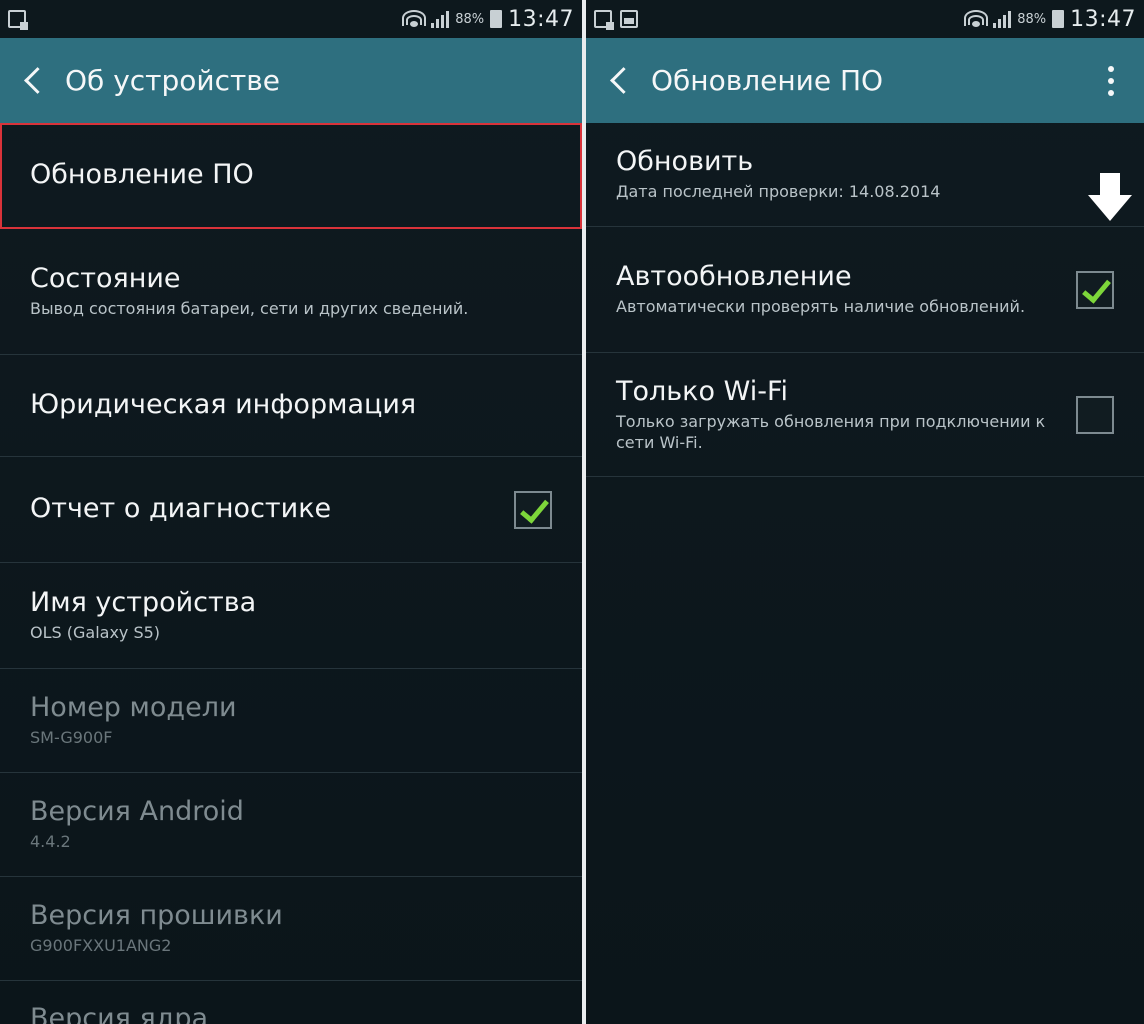  I want to click on item-title: Обновить, so click(685, 161).